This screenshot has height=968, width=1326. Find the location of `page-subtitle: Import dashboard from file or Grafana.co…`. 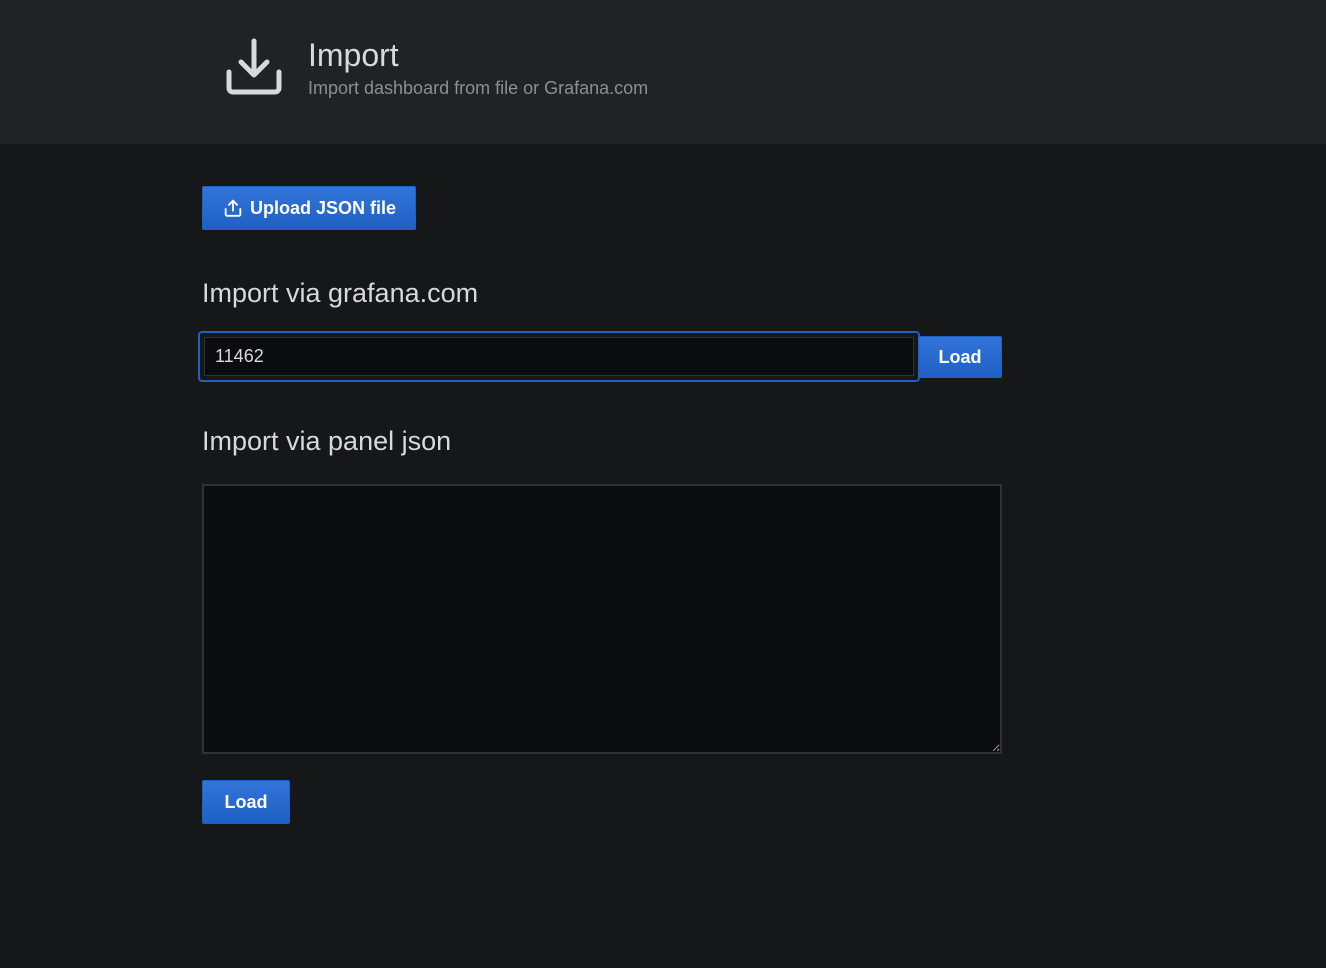

page-subtitle: Import dashboard from file or Grafana.co… is located at coordinates (478, 88).